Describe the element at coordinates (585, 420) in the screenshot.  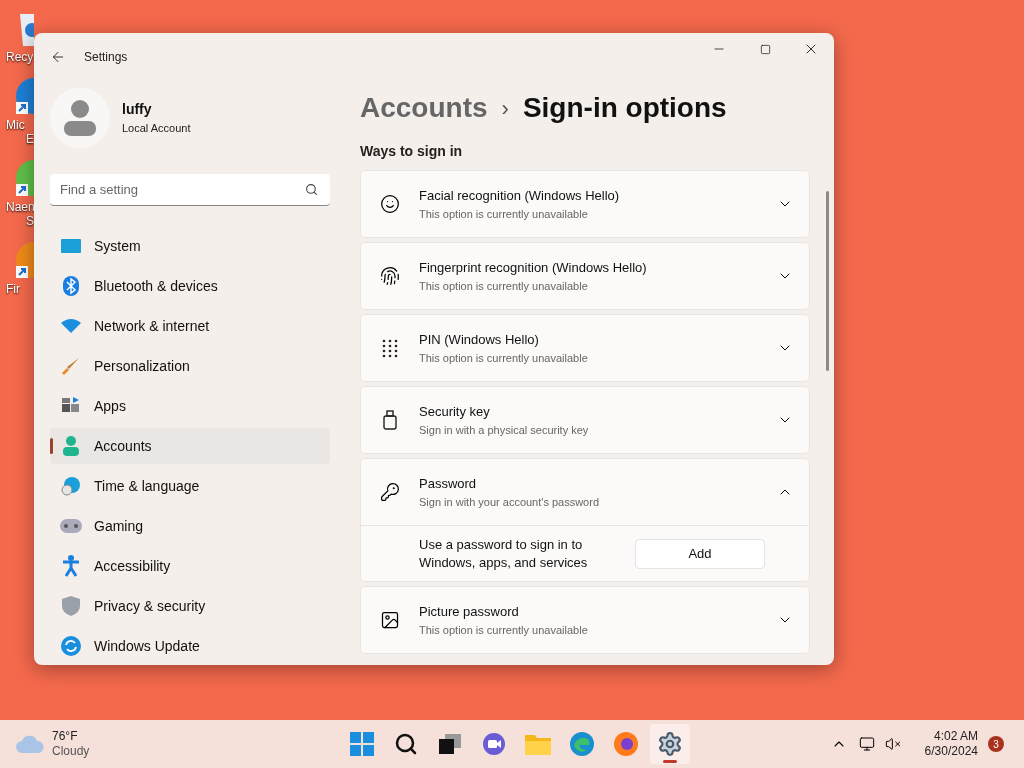
I see `option-header: Security key Sign in with a physical security key` at that location.